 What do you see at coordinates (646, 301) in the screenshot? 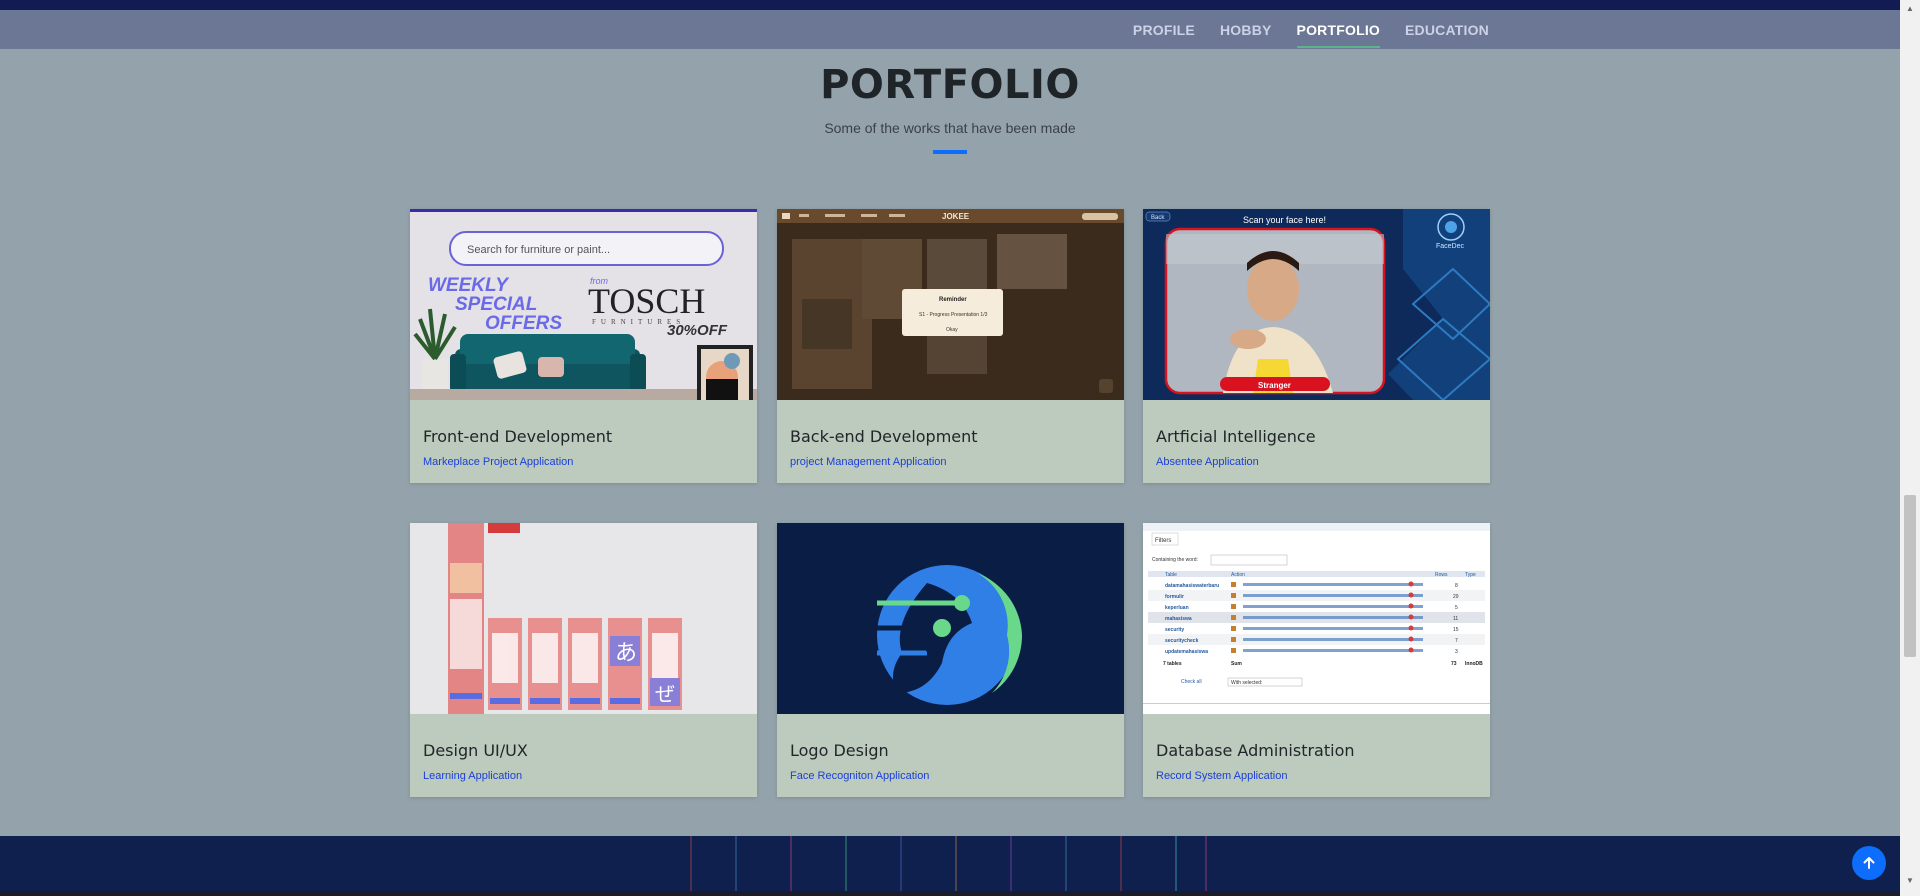
I see `svg-text: TOSCH` at bounding box center [646, 301].